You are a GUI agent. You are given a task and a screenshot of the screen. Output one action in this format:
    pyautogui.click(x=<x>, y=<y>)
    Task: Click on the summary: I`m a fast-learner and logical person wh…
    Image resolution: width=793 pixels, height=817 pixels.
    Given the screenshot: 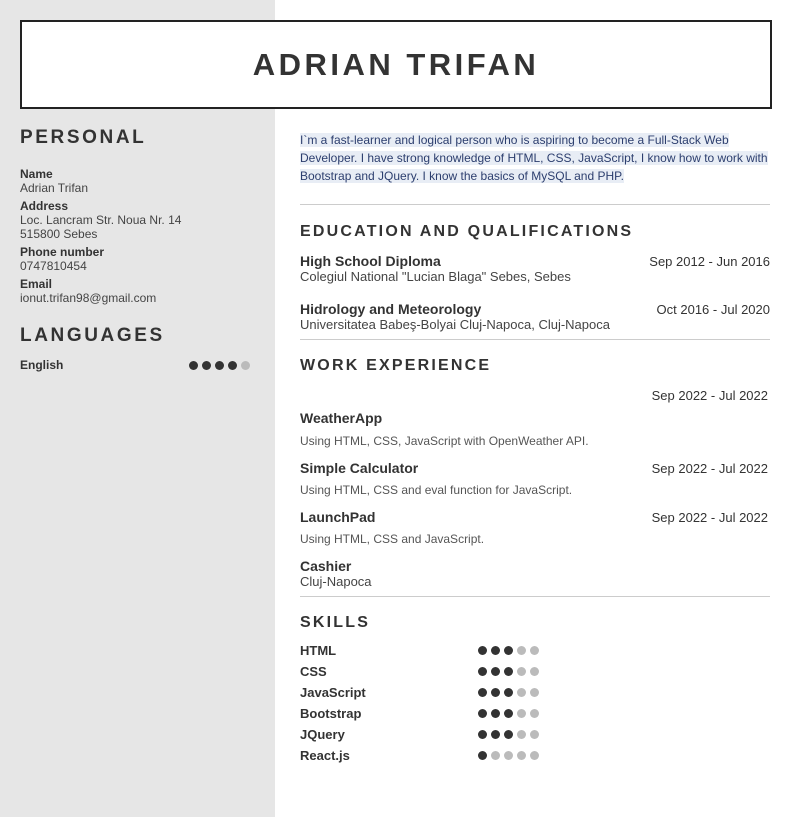 What is the action you would take?
    pyautogui.click(x=535, y=158)
    